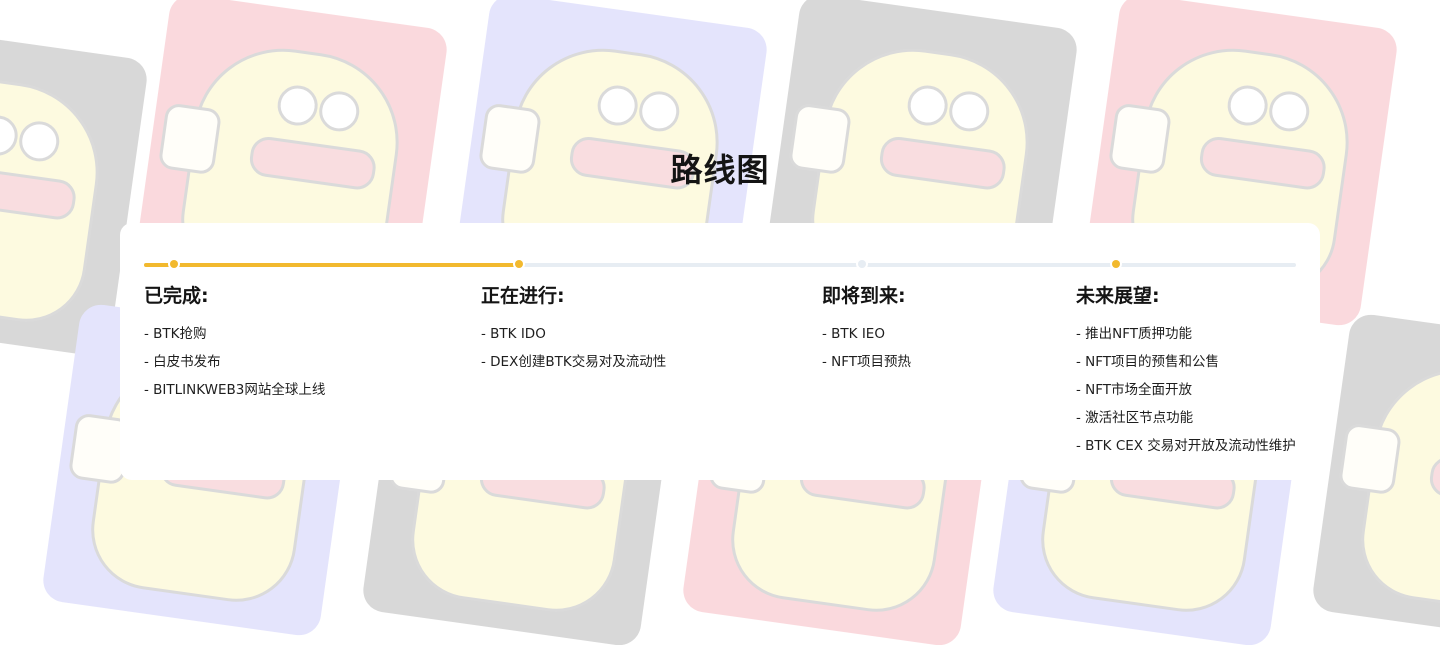 This screenshot has height=645, width=1440. What do you see at coordinates (513, 334) in the screenshot?
I see `milestone-item: - BTK IDO` at bounding box center [513, 334].